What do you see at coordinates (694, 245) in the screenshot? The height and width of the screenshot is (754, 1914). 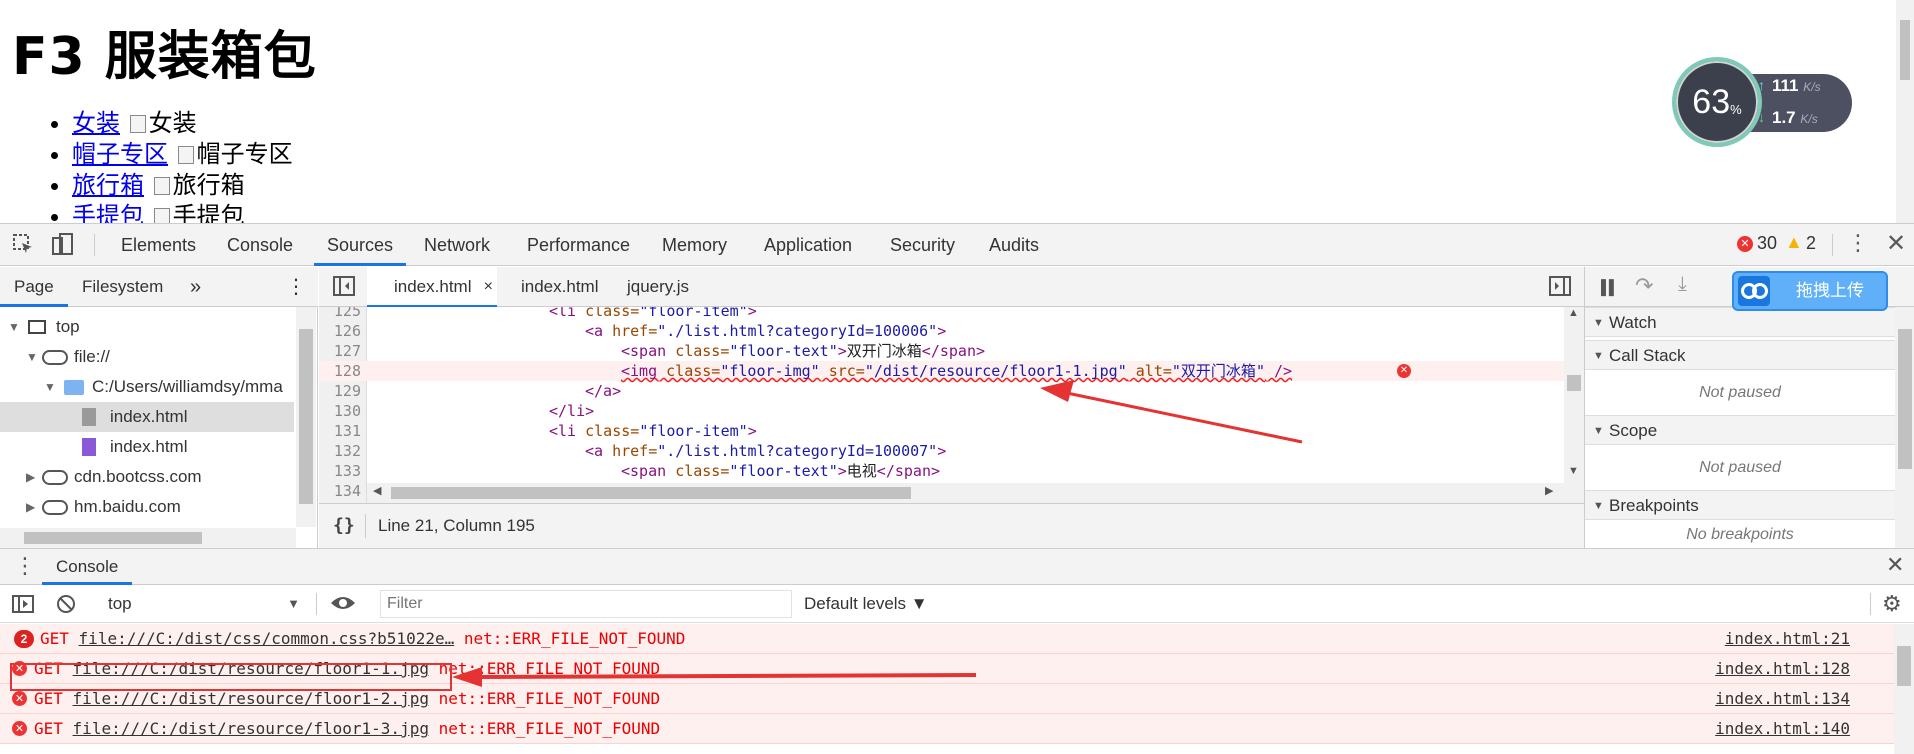 I see `tab-memory: Memory` at bounding box center [694, 245].